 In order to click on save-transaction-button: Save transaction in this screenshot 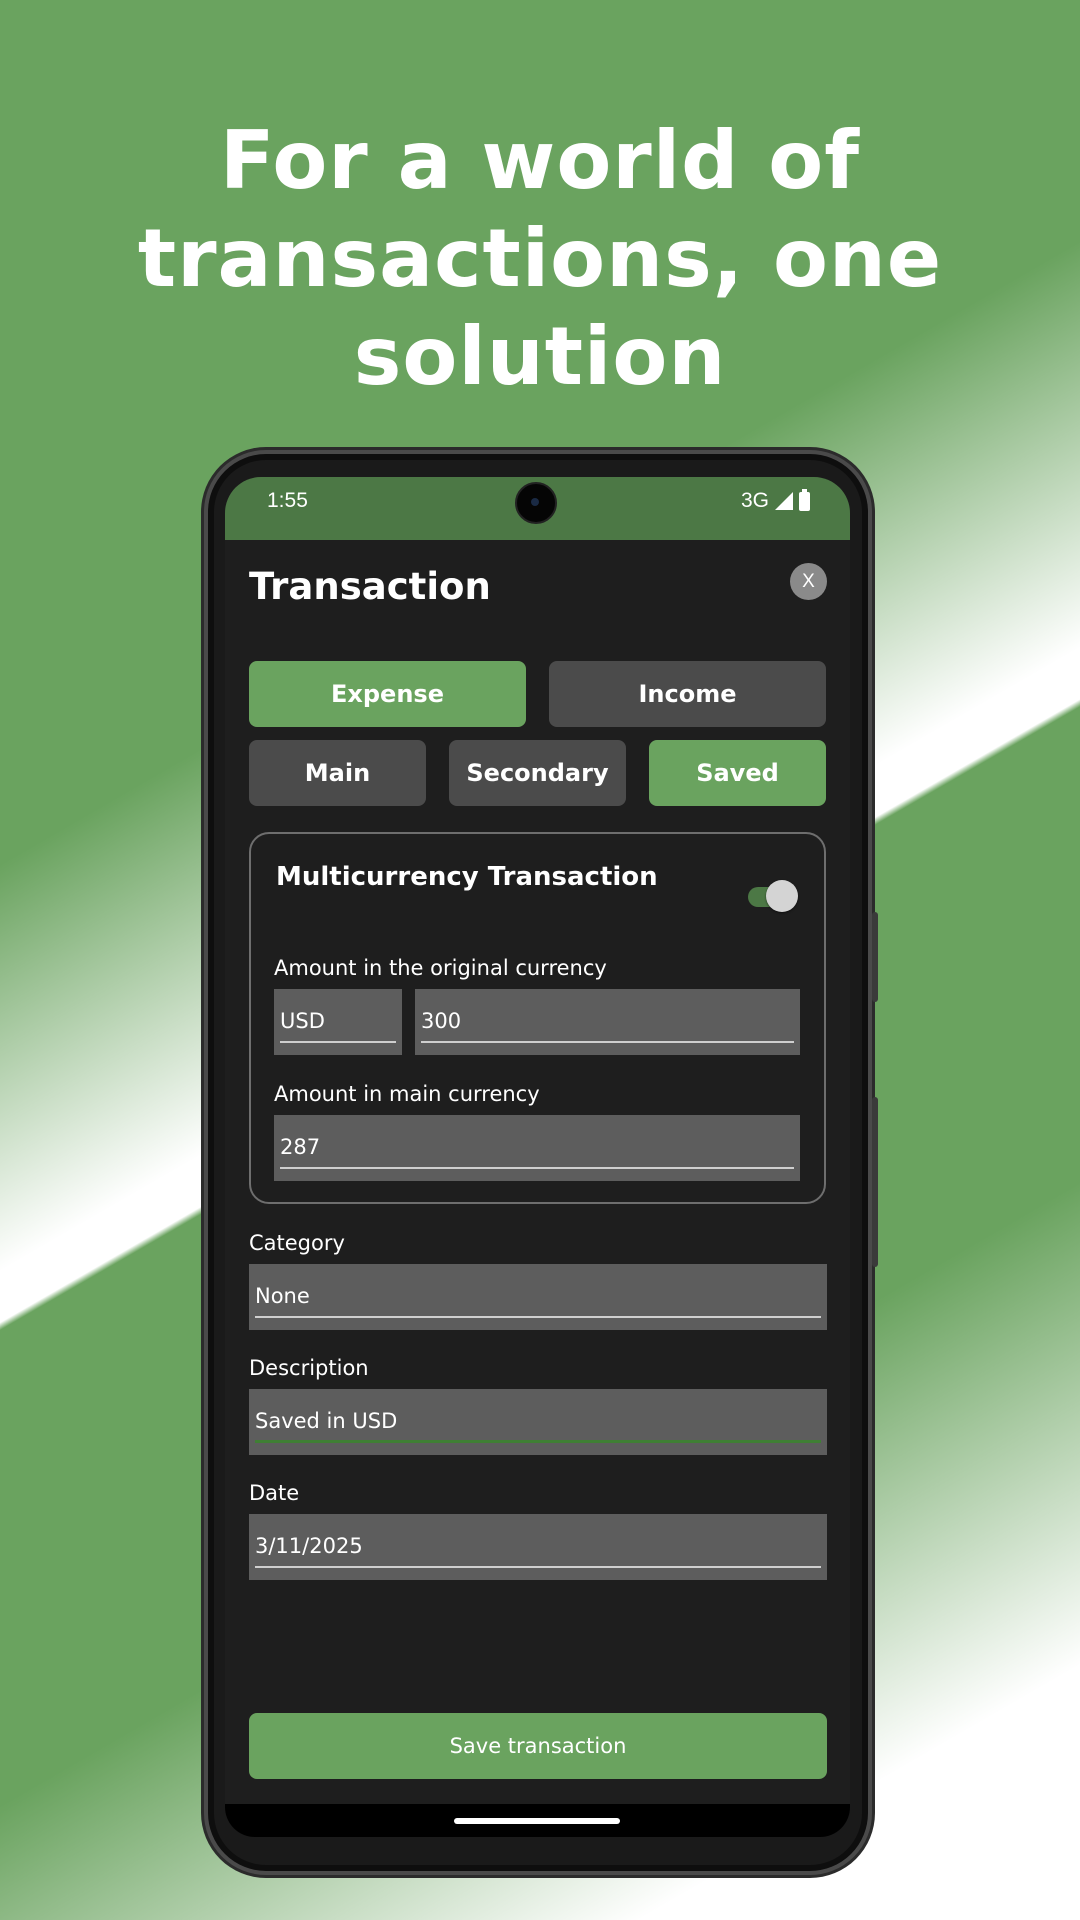, I will do `click(538, 1746)`.